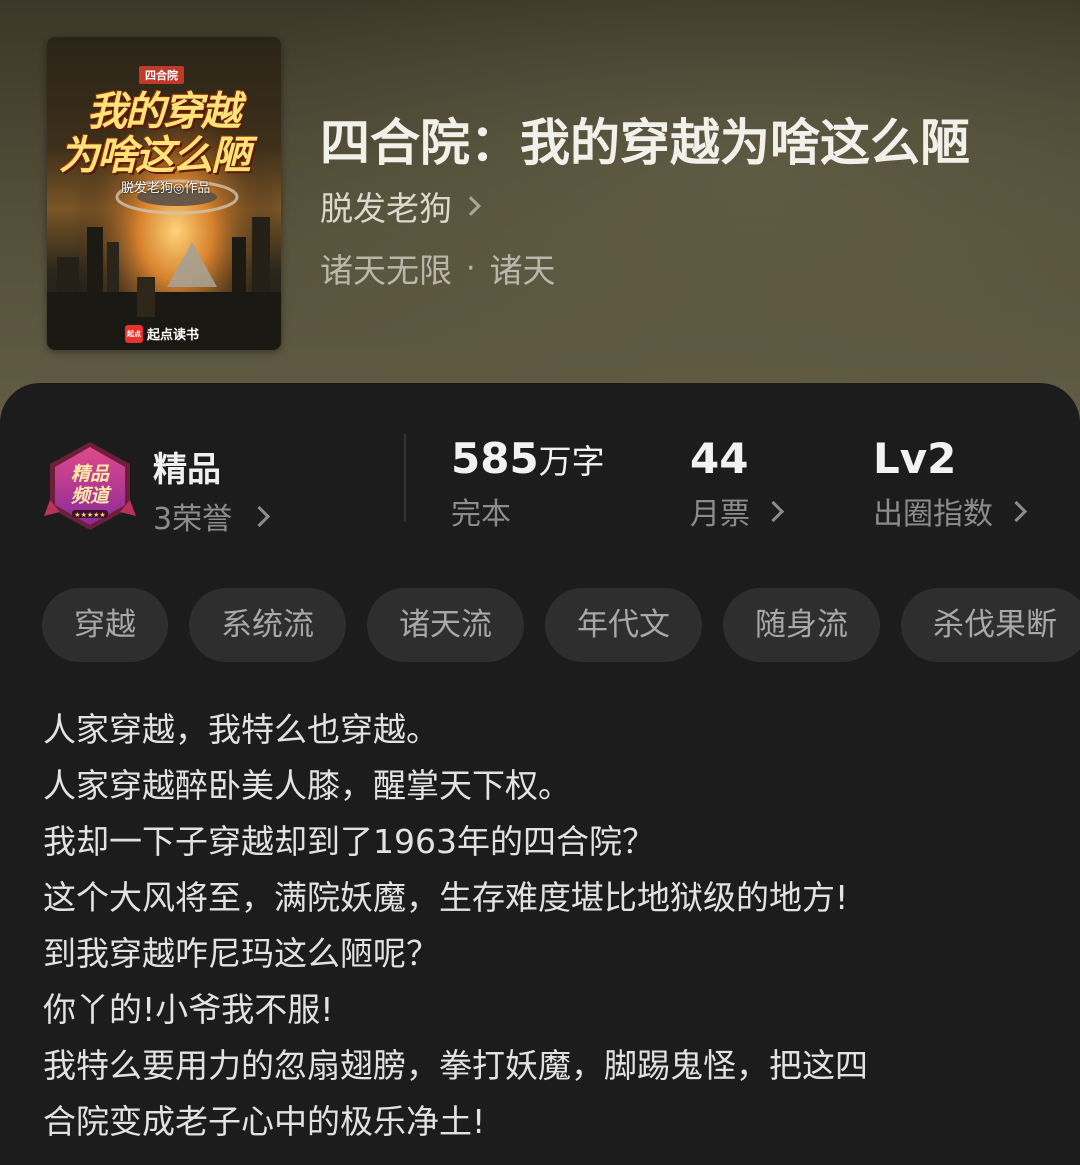 Image resolution: width=1080 pixels, height=1165 pixels. Describe the element at coordinates (915, 458) in the screenshot. I see `breakout-index-value: Lv2` at that location.